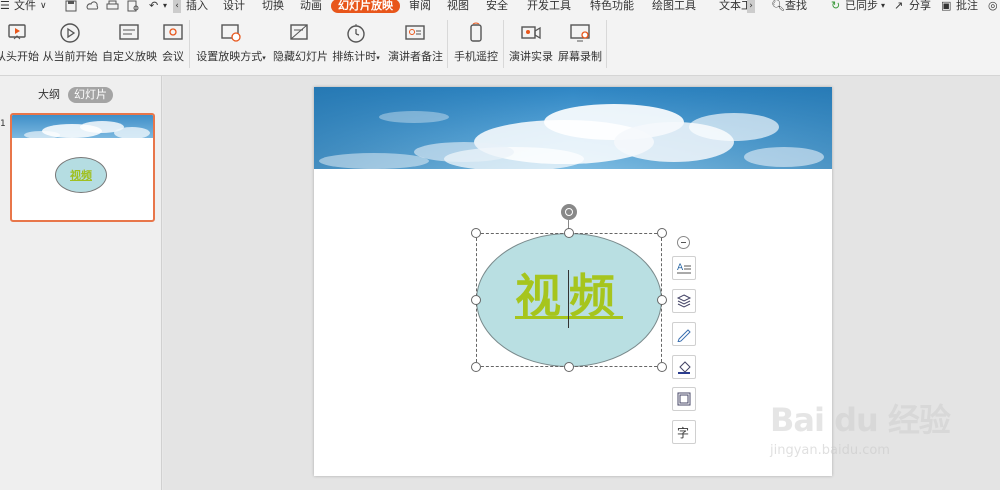  Describe the element at coordinates (92, 6) in the screenshot. I see `cloud-icon` at that location.